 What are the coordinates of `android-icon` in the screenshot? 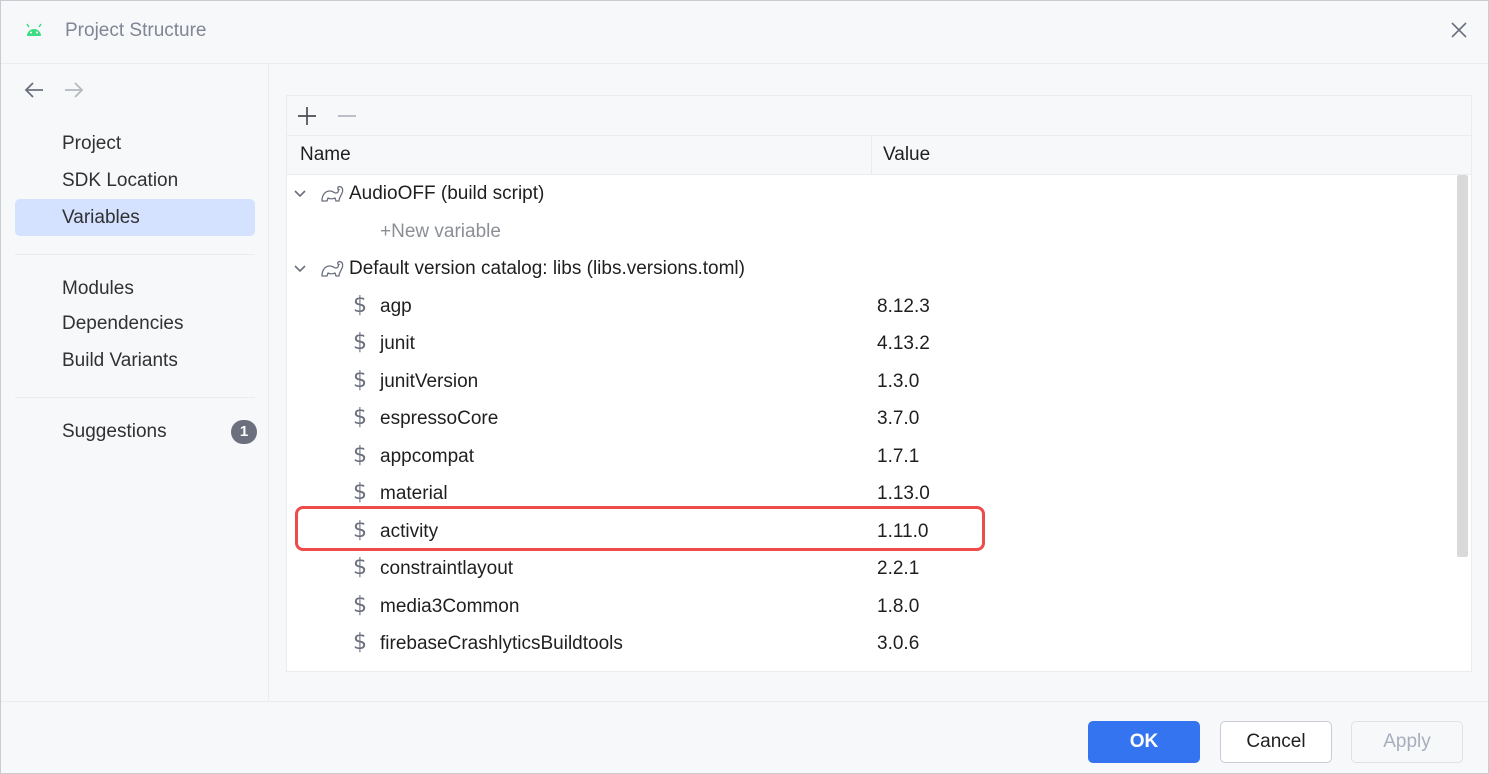 It's located at (34, 29).